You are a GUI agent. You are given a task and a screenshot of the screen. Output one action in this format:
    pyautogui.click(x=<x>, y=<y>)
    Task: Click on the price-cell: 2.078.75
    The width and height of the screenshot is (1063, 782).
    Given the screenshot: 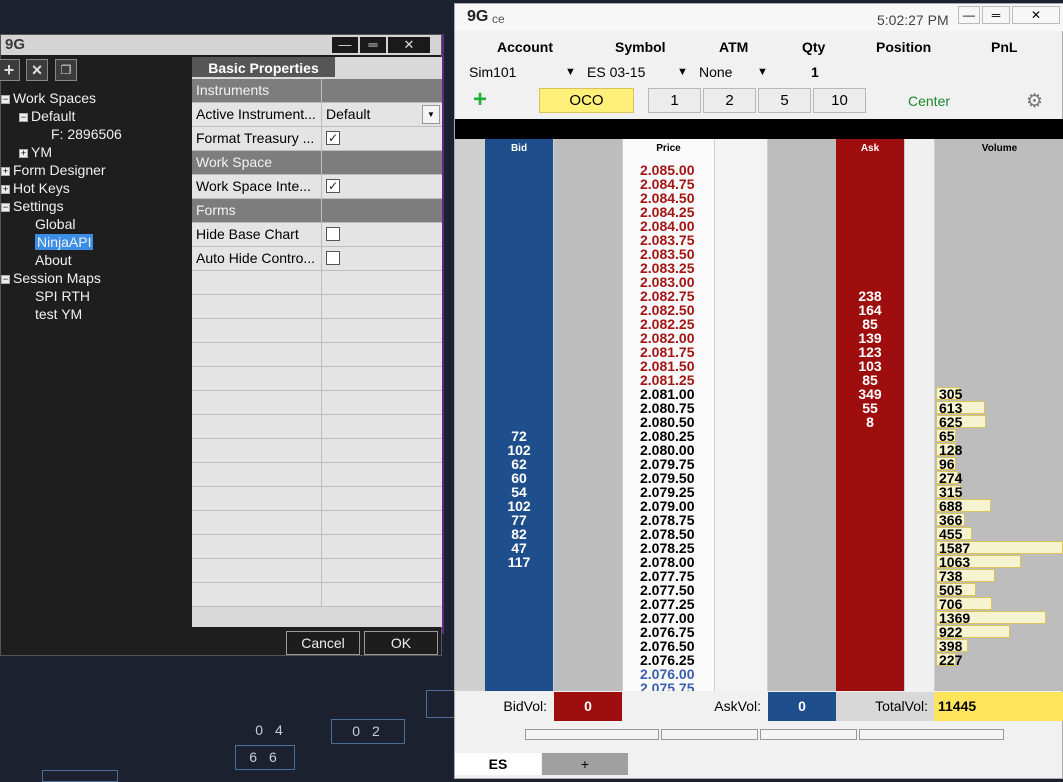 What is the action you would take?
    pyautogui.click(x=667, y=520)
    